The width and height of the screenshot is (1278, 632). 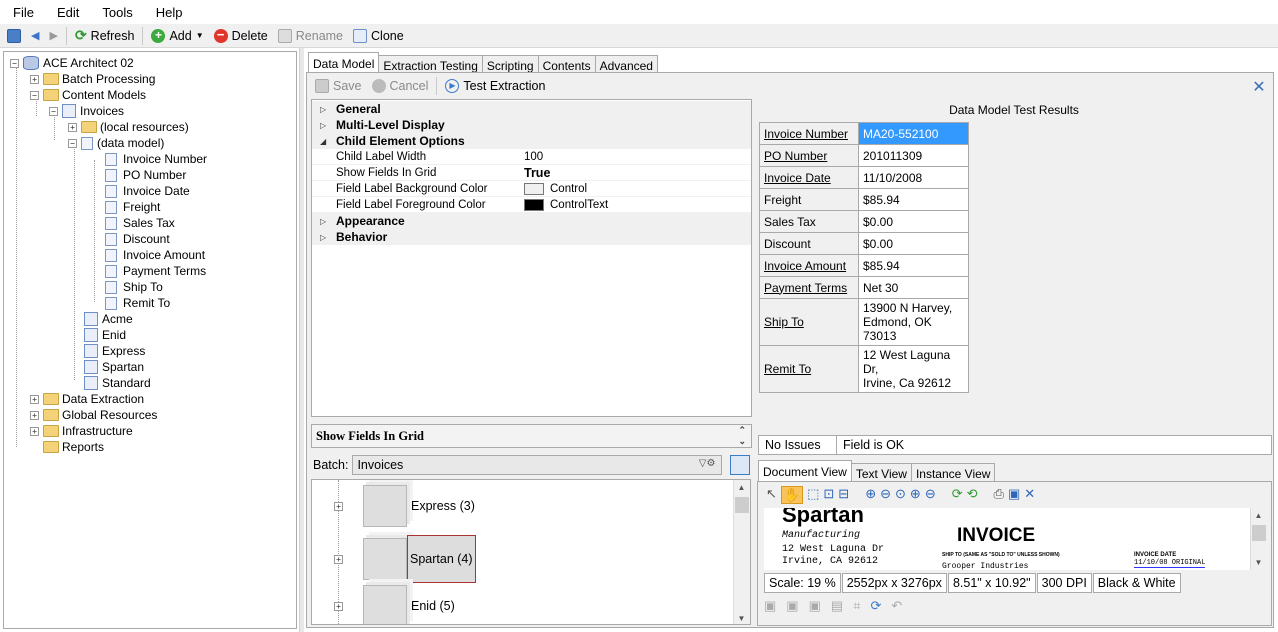 I want to click on rotate-right-icon: ⟳, so click(x=957, y=495).